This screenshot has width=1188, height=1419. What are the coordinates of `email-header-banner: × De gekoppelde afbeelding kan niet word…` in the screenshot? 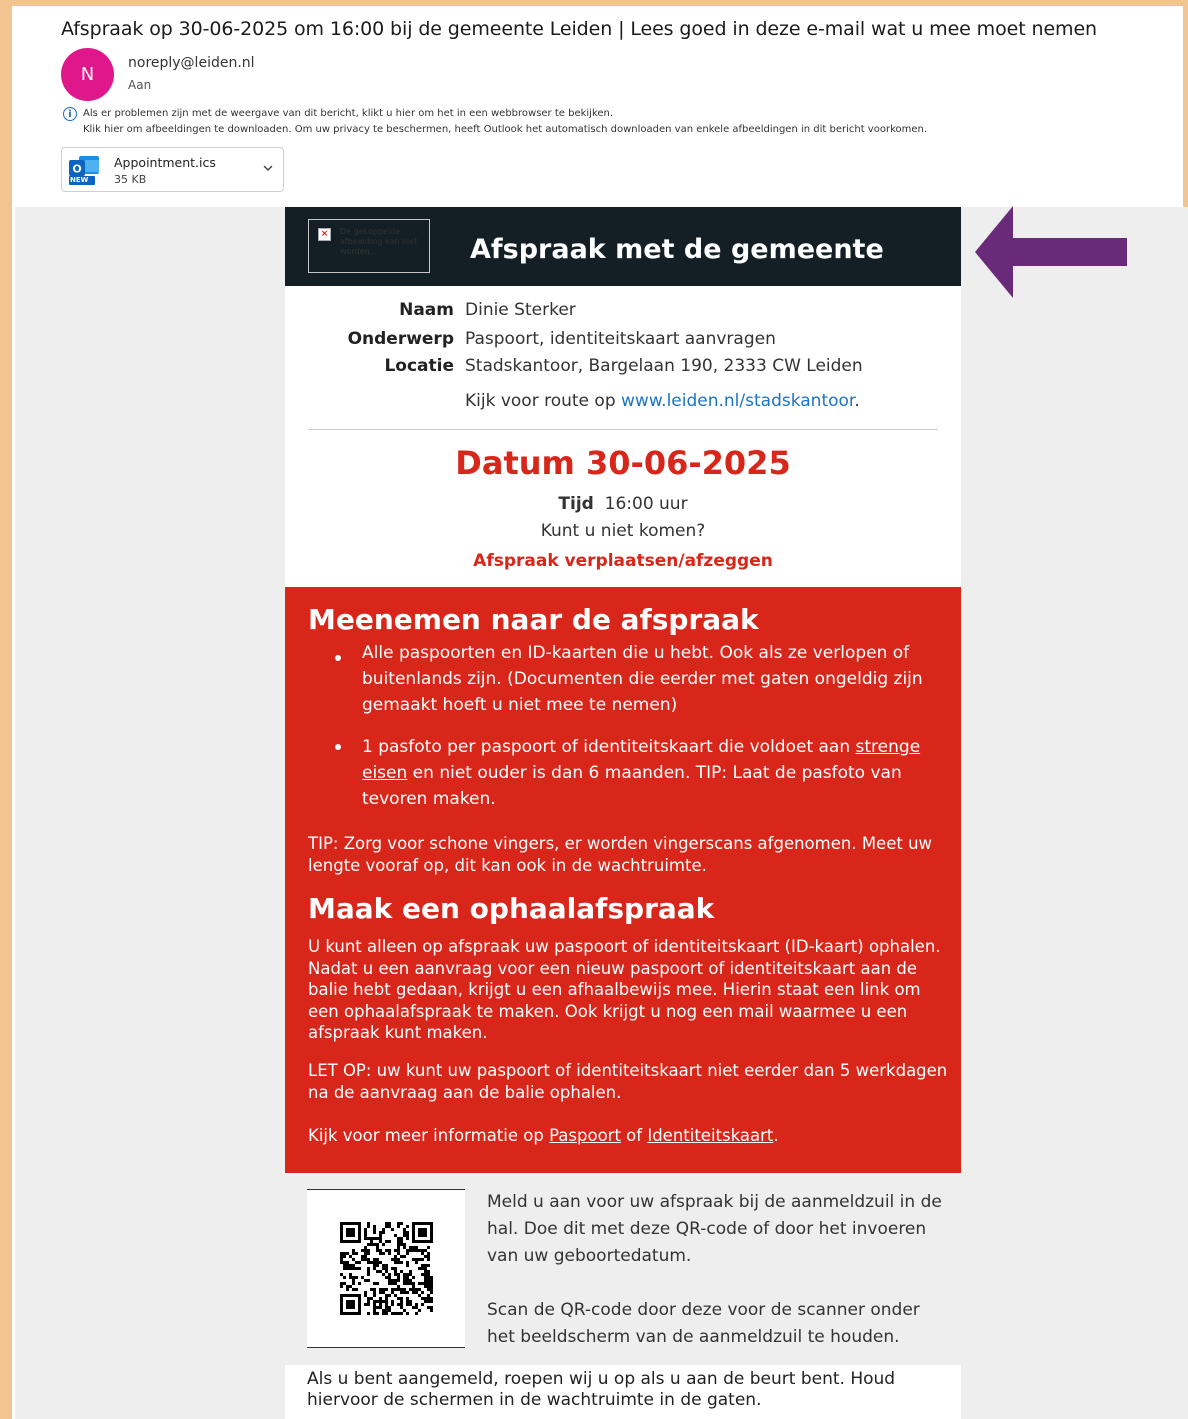 It's located at (623, 246).